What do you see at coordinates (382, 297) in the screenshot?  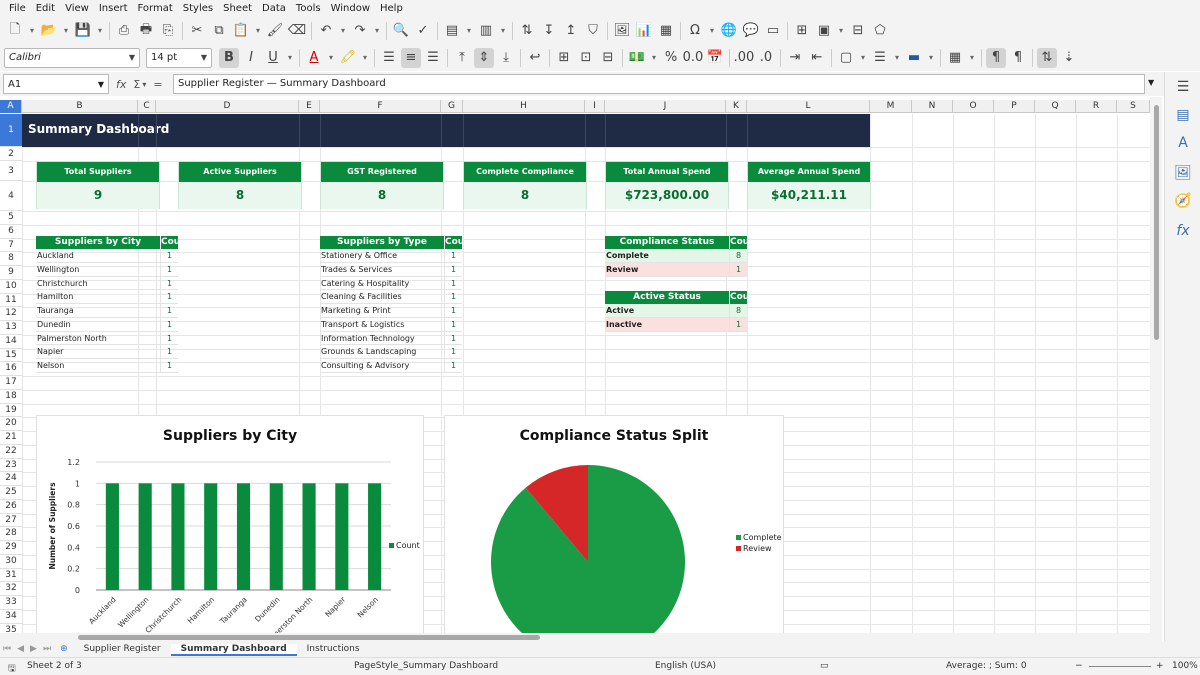 I see `table-row-label: Cleaning & Facilities` at bounding box center [382, 297].